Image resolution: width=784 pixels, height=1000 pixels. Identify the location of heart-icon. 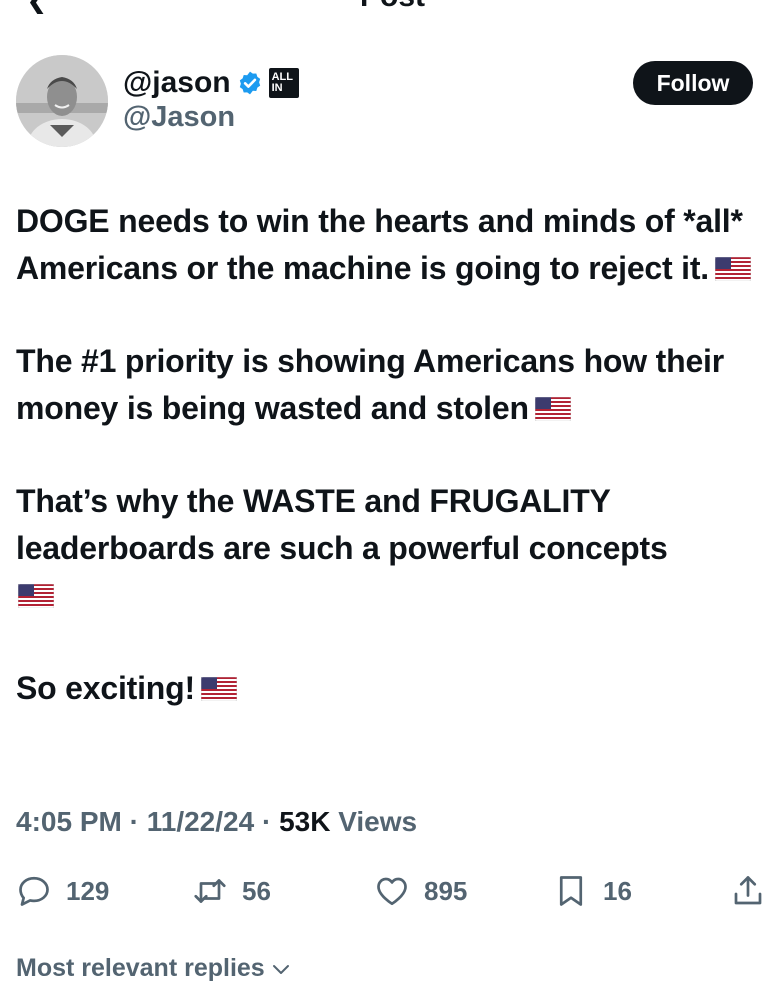
(392, 891).